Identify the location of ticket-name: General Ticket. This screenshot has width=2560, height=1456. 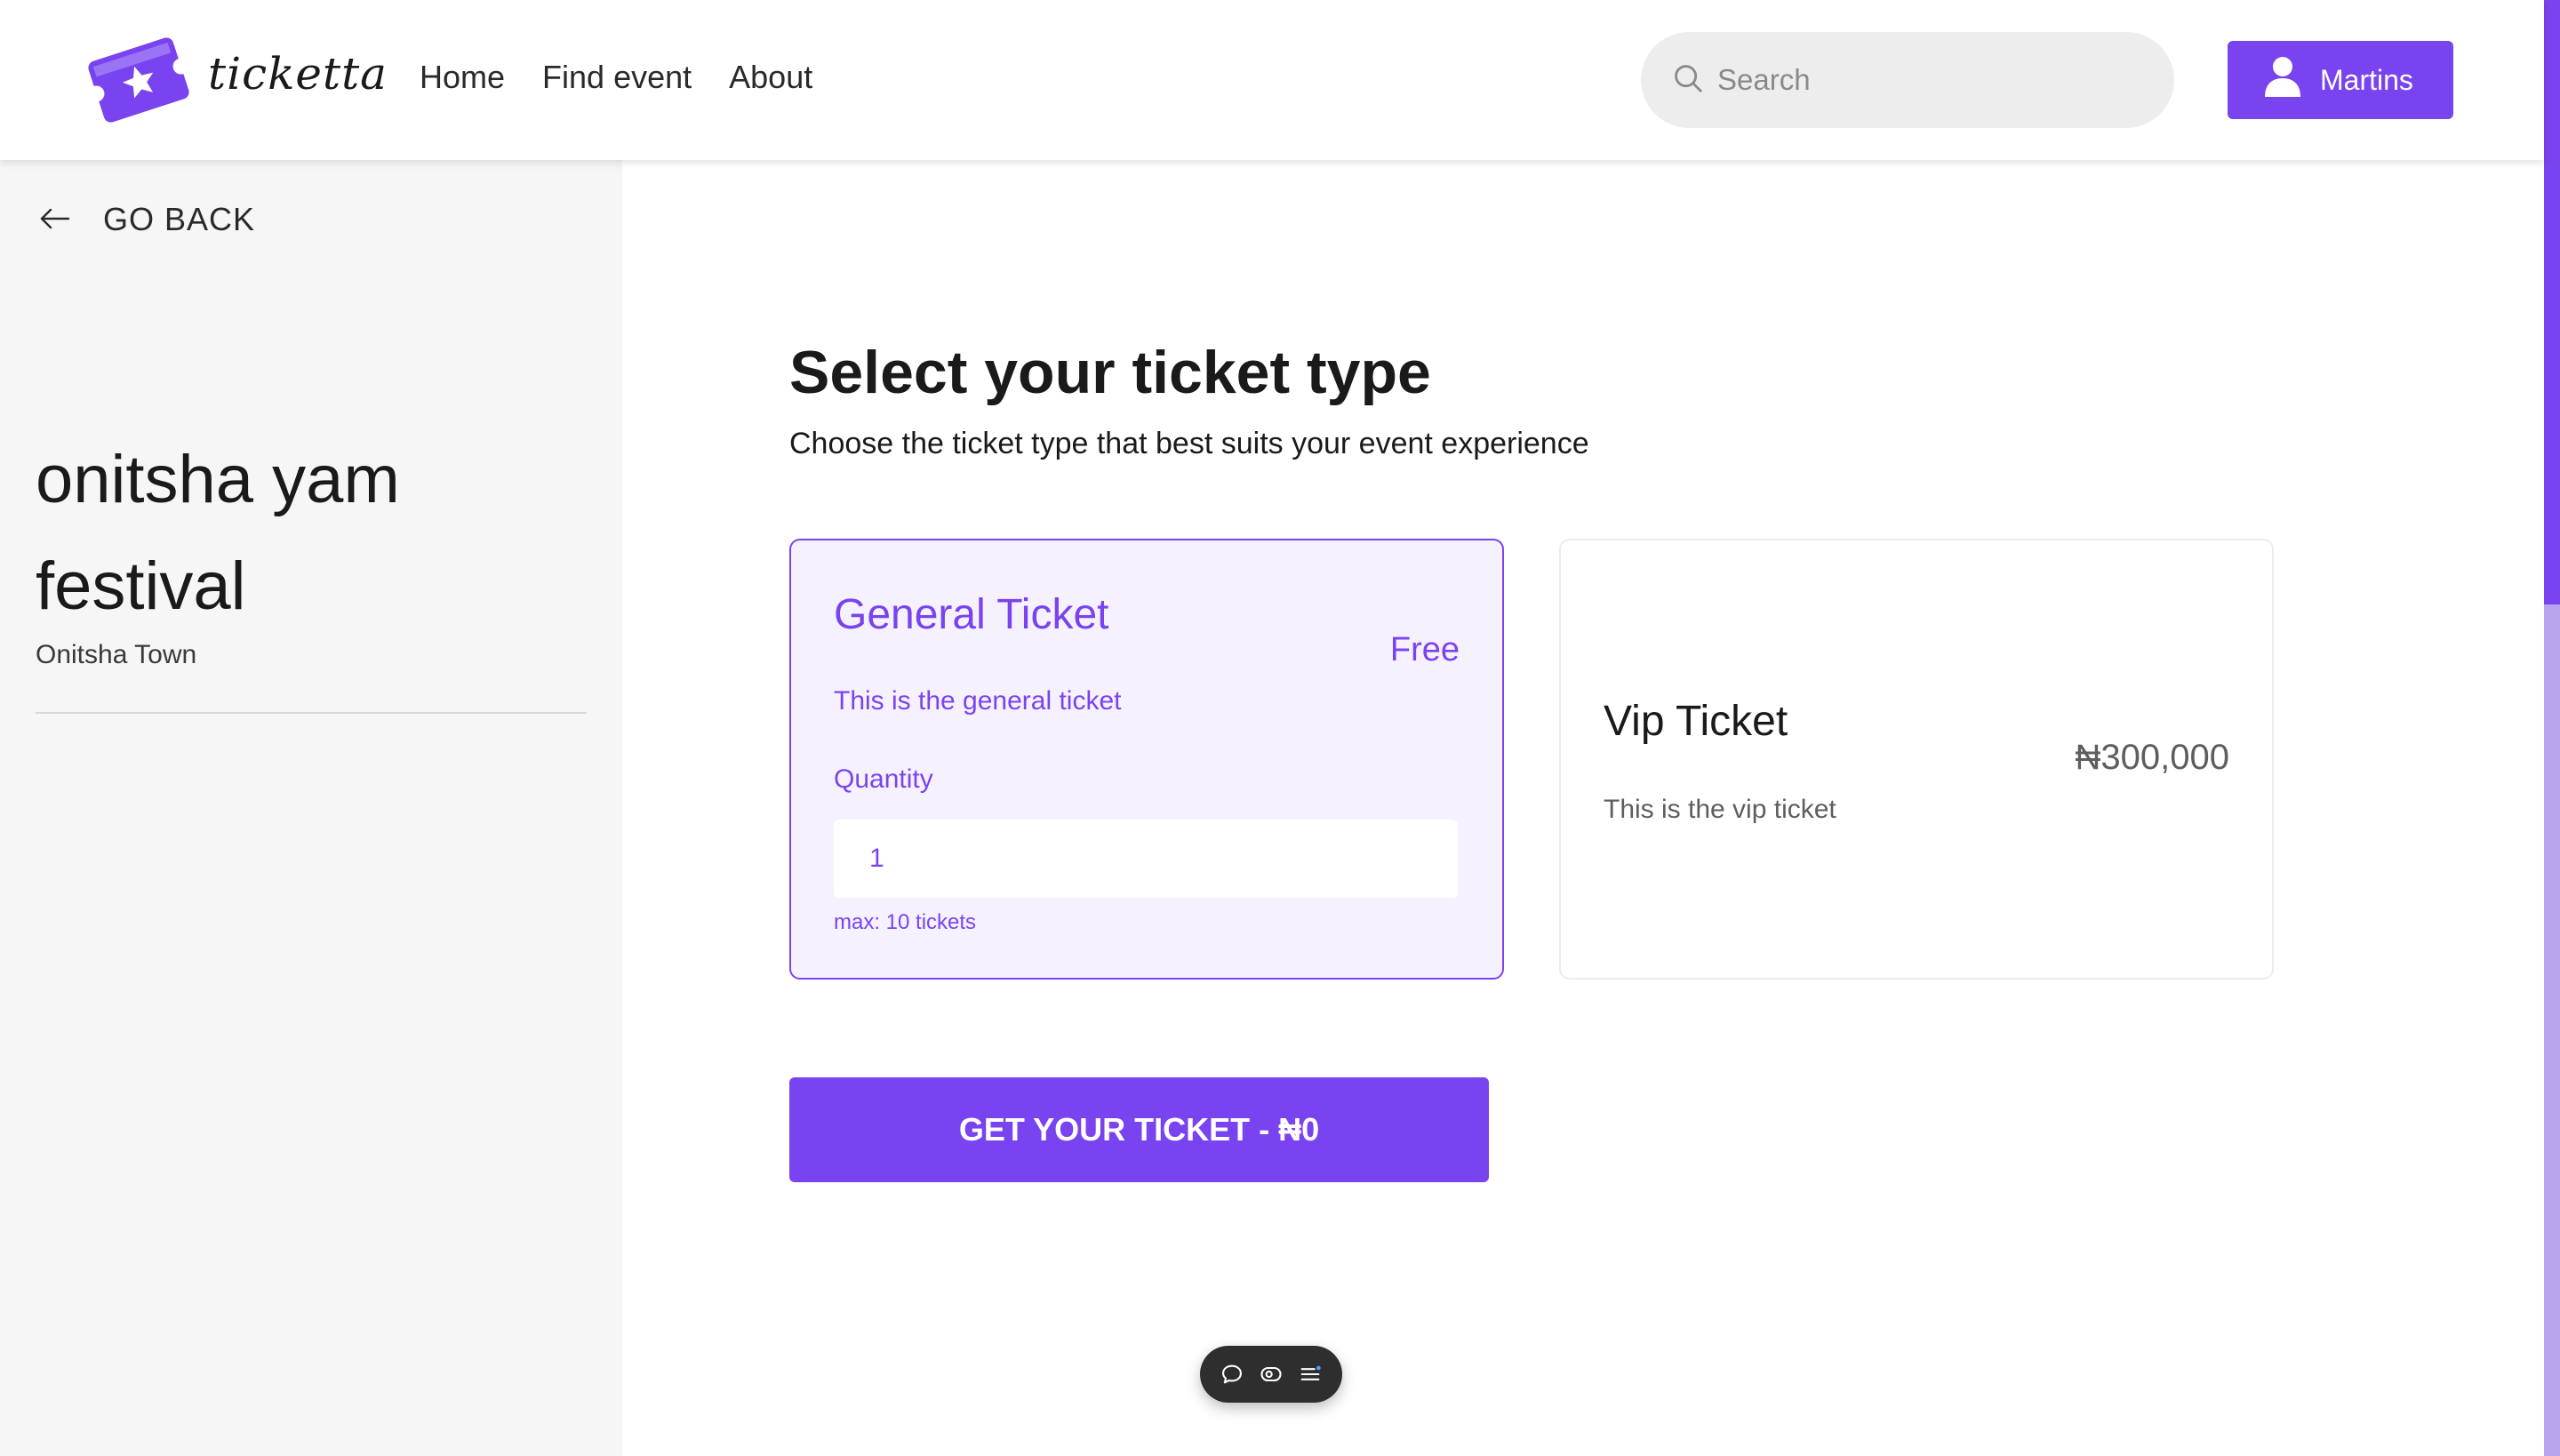
(971, 614).